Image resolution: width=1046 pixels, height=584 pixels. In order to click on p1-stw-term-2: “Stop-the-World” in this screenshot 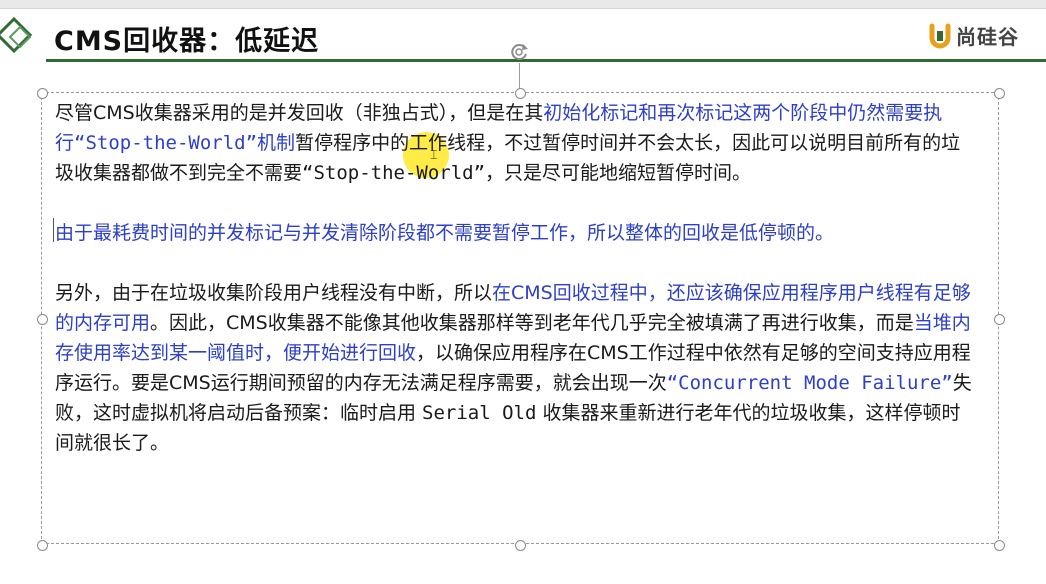, I will do `click(394, 173)`.